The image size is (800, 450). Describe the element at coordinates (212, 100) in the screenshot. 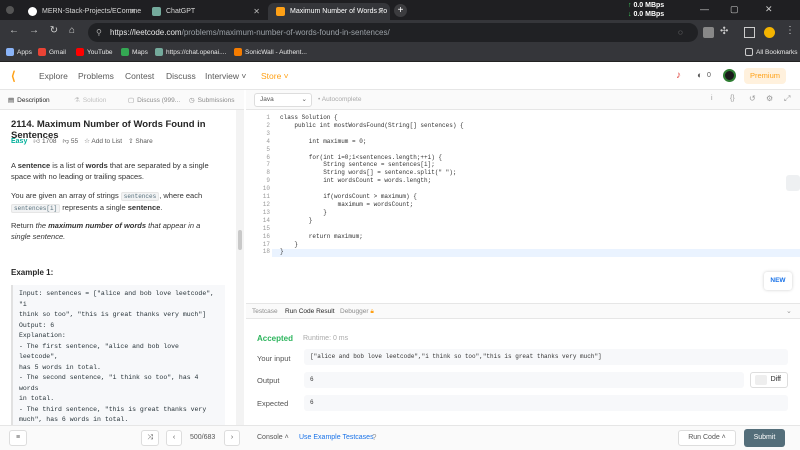

I see `tab-submissions: ◷ Submissions` at that location.